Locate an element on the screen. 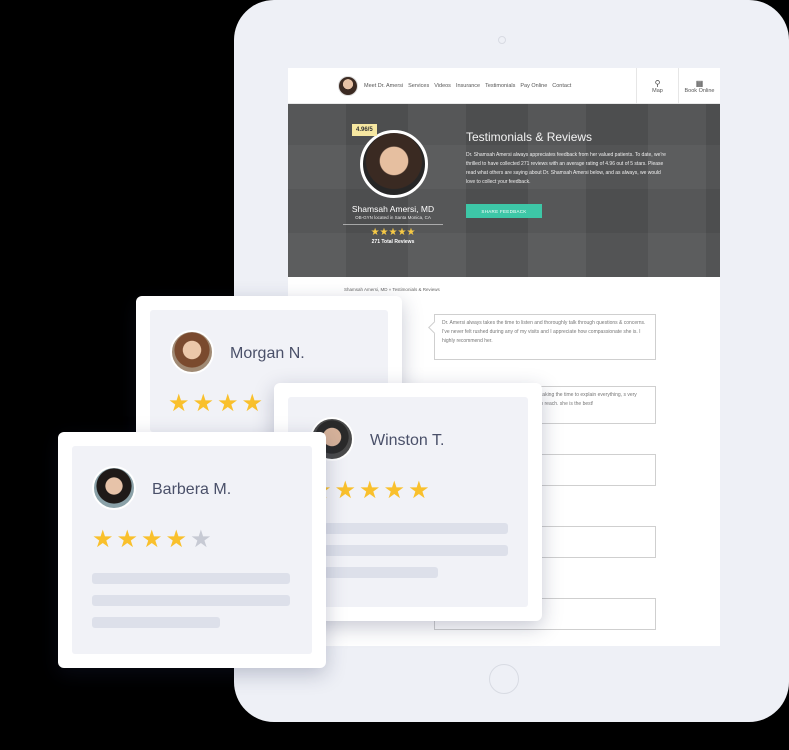 This screenshot has height=750, width=789. reviewer-name: Winston T. is located at coordinates (407, 440).